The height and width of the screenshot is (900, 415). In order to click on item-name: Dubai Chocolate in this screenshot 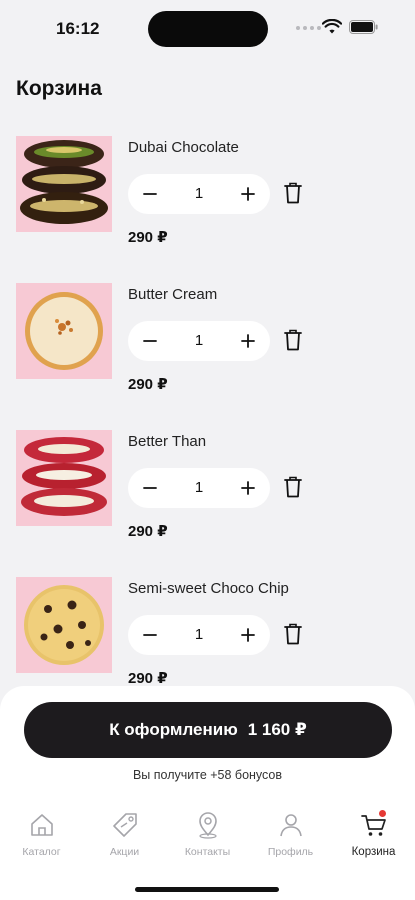, I will do `click(183, 147)`.